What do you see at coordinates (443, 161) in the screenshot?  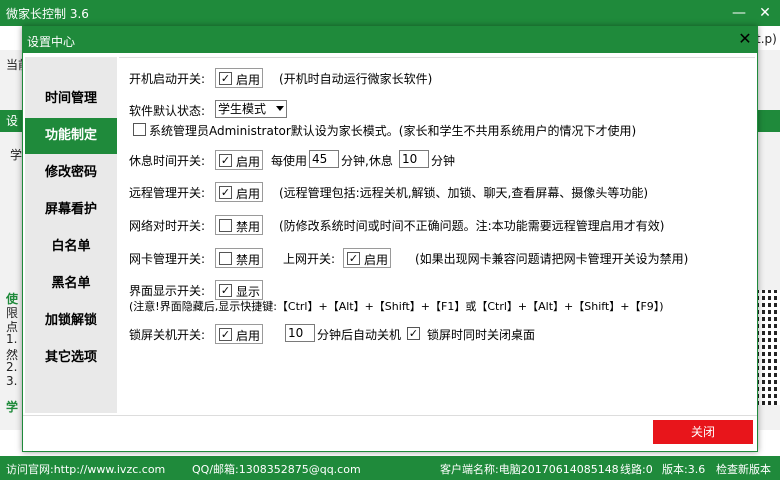 I see `rest-unit-label: 分钟` at bounding box center [443, 161].